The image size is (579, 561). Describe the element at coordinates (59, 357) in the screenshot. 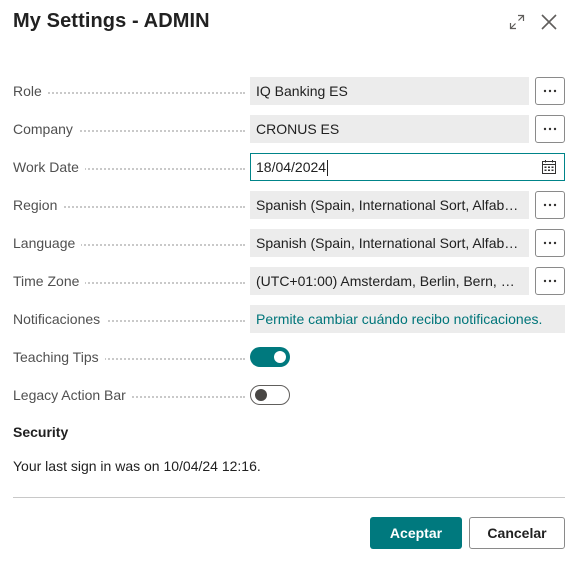

I see `teaching-tips-label: Teaching Tips` at that location.